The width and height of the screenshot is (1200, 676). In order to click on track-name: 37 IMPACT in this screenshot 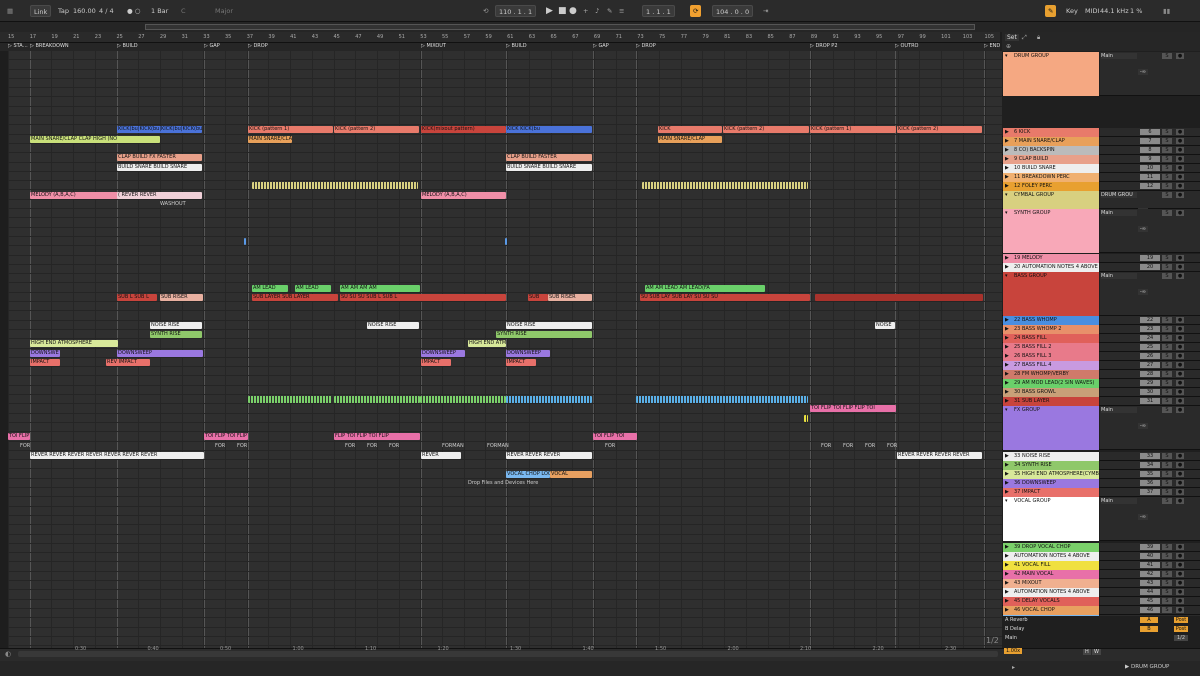, I will do `click(1051, 492)`.